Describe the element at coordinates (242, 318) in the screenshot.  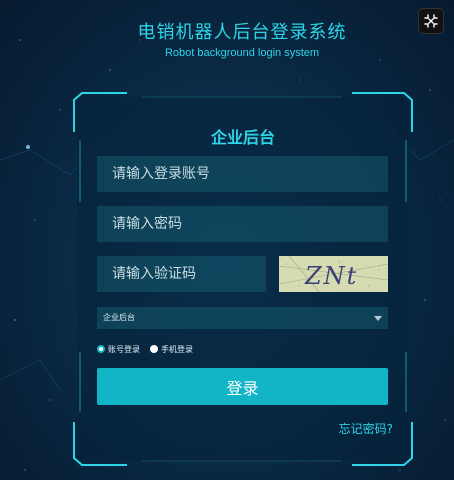
I see `role-select: 企业后台` at that location.